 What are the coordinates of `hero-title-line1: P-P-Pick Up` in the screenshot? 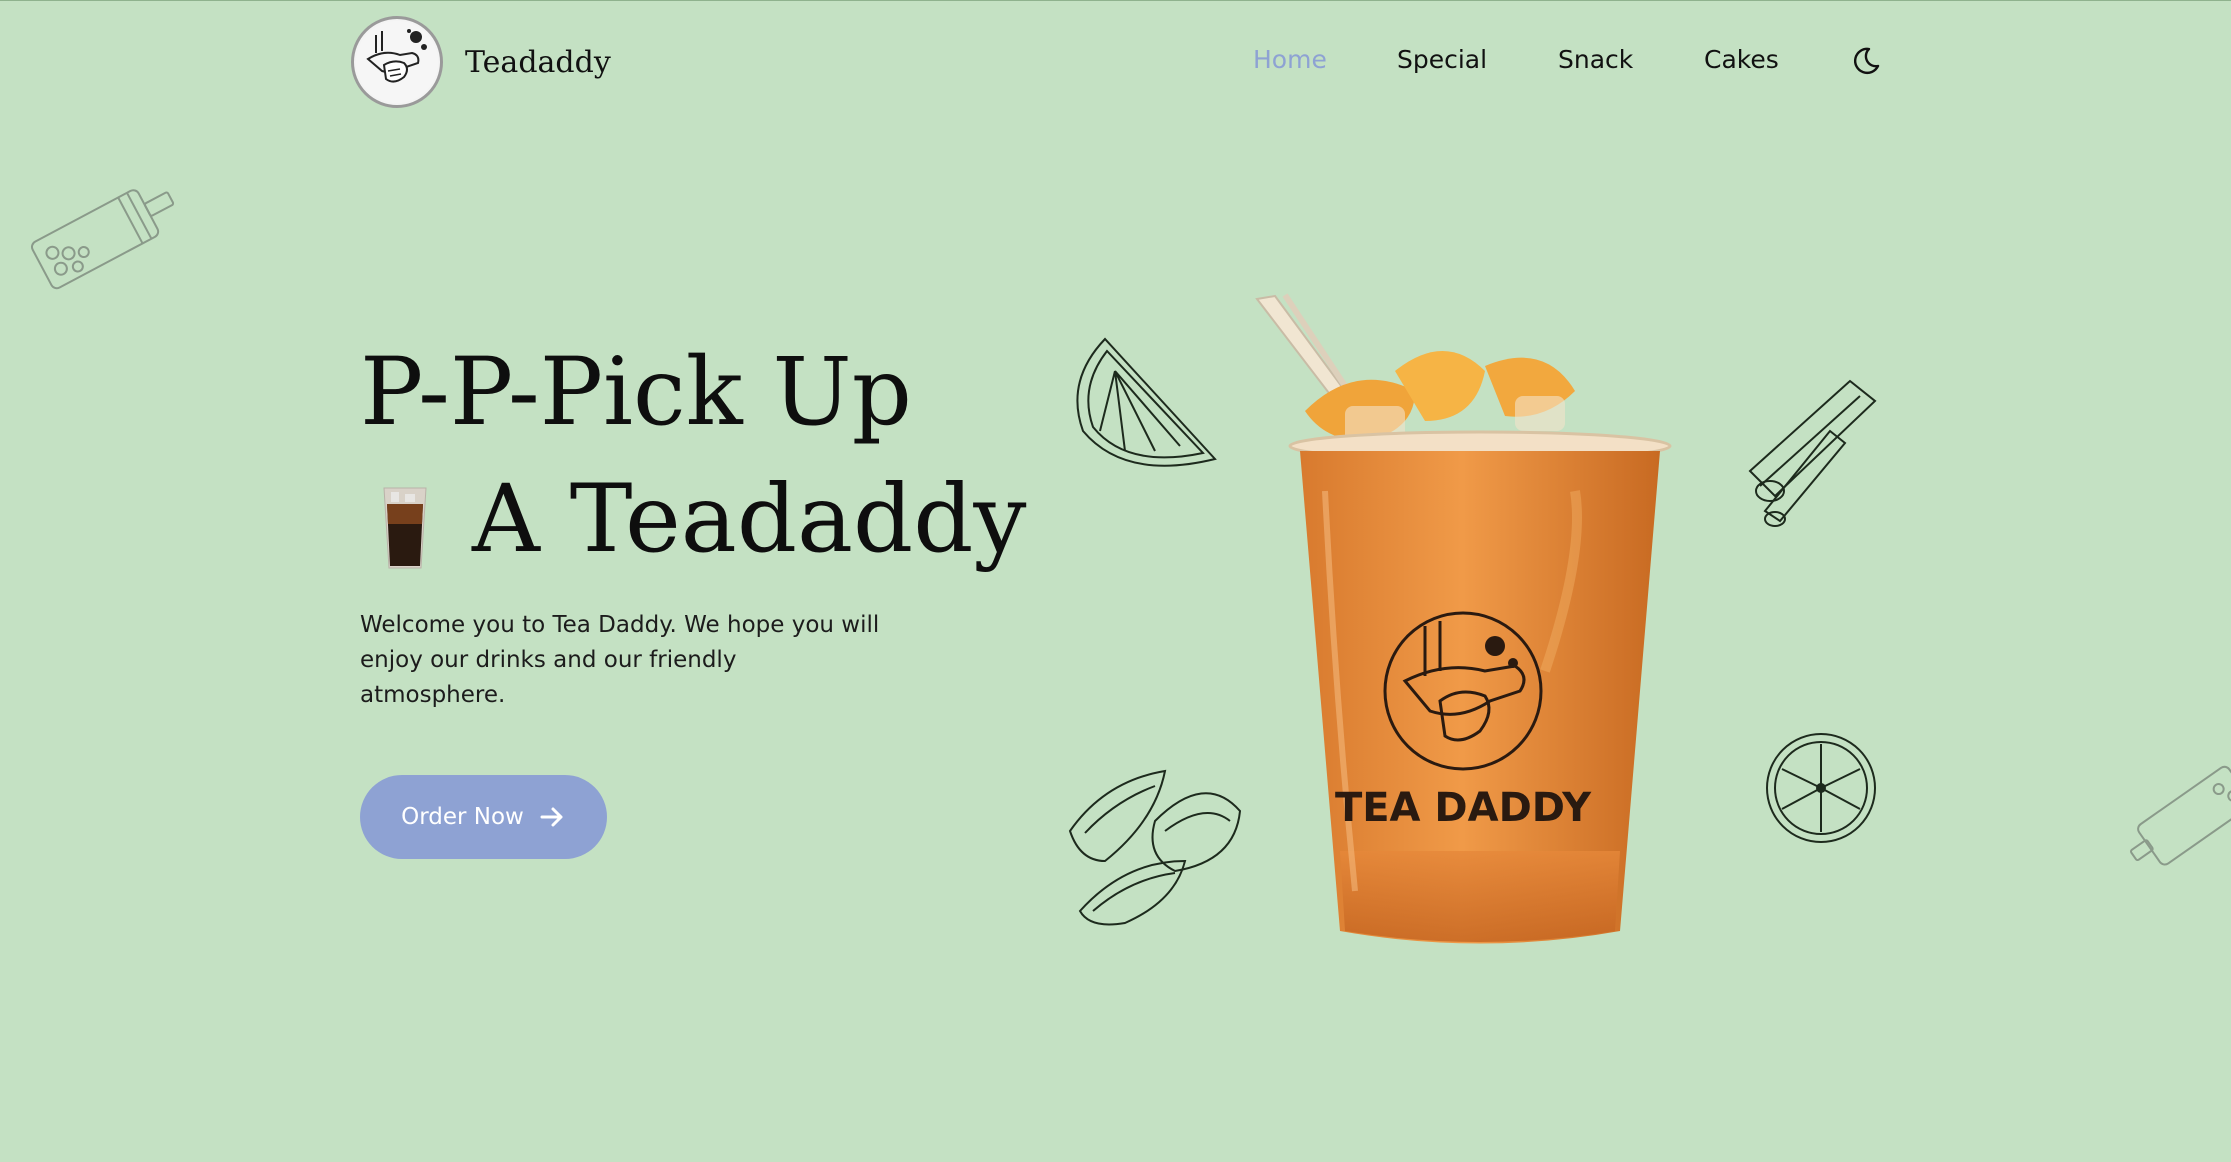 It's located at (636, 392).